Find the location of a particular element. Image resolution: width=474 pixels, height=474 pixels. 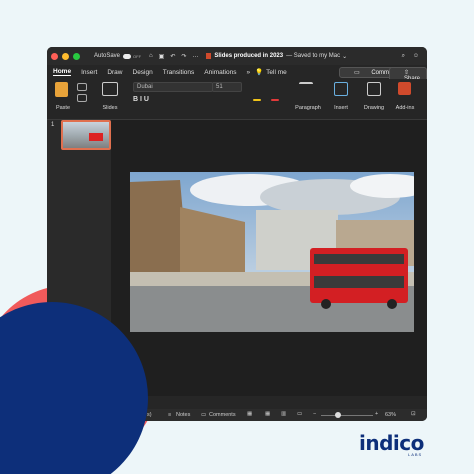

maximize-window-button is located at coordinates (76, 56).